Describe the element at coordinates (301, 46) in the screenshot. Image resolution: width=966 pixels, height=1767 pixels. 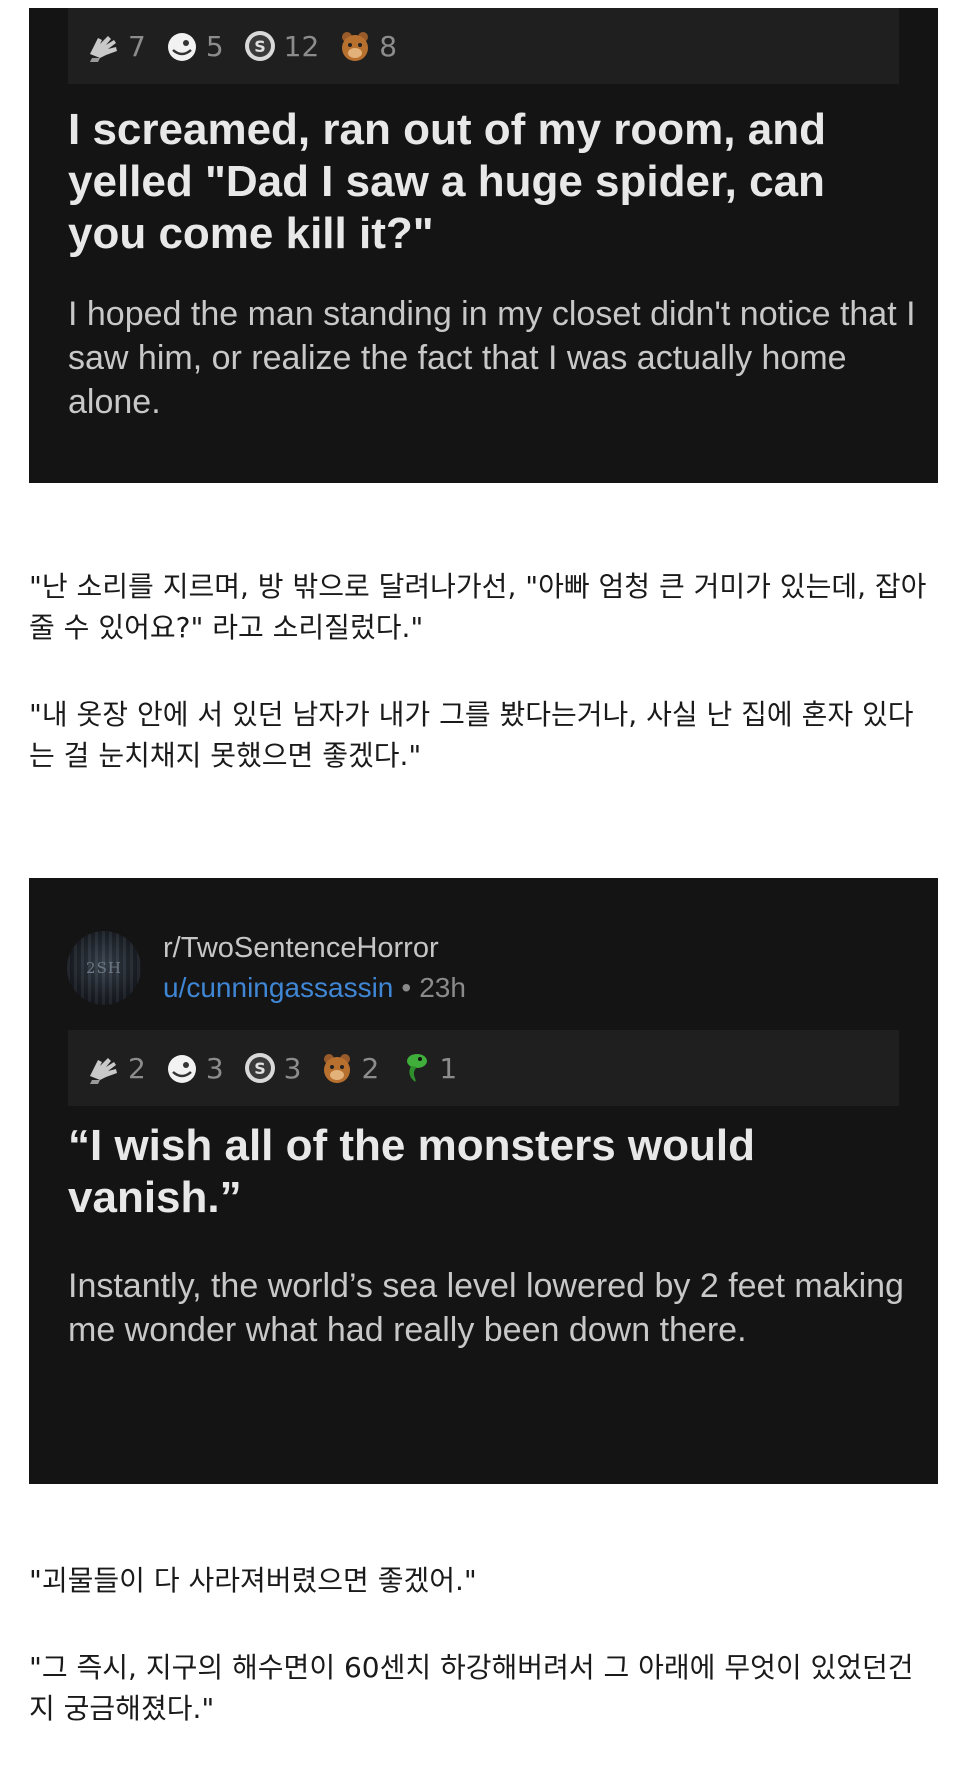
I see `award-count: 12` at that location.